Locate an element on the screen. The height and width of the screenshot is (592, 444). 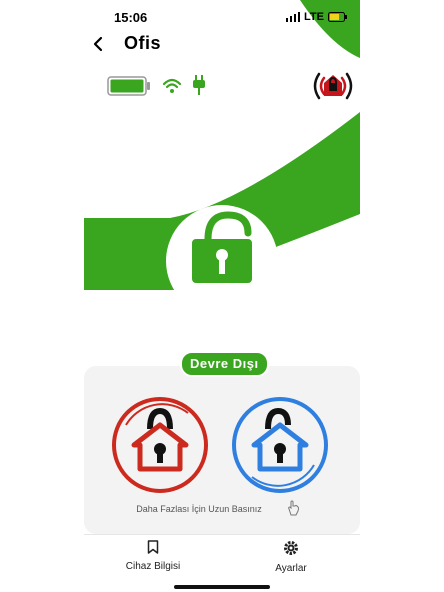
nav-divider is located at coordinates (222, 534).